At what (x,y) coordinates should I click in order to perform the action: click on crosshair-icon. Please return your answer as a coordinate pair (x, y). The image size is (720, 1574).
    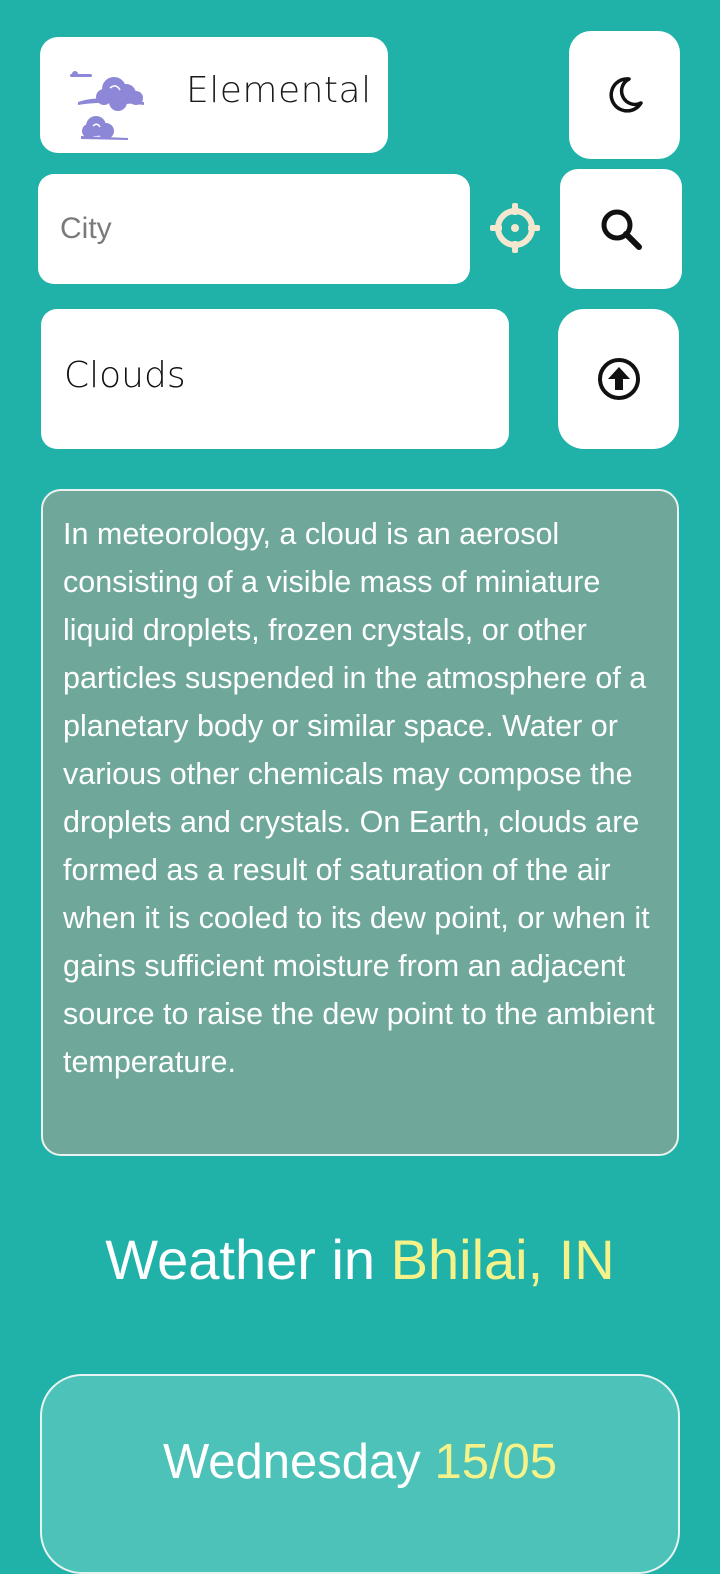
    Looking at the image, I should click on (515, 228).